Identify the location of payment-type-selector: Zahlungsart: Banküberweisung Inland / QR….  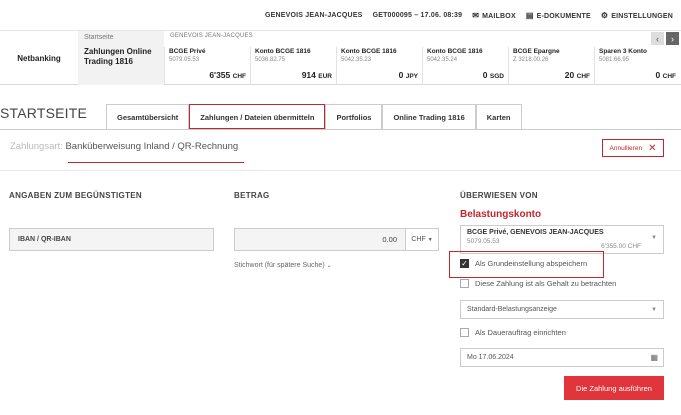
(124, 146).